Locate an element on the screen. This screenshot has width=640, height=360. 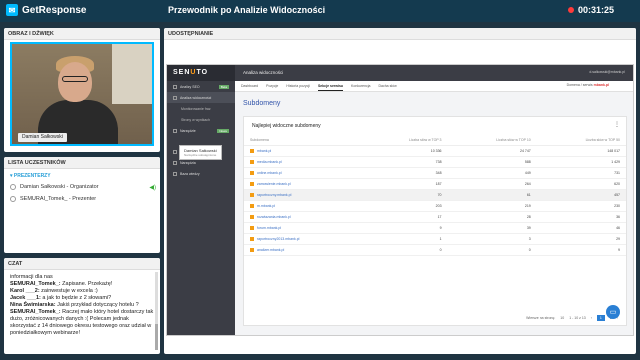
participant-item: Damian Sałkowski - Organizator ◀) is located at coordinates (82, 187).